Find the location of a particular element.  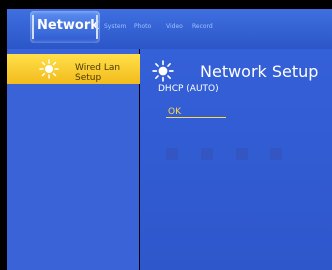

left-menu-item-label: Wired Lan Setup is located at coordinates (98, 73).